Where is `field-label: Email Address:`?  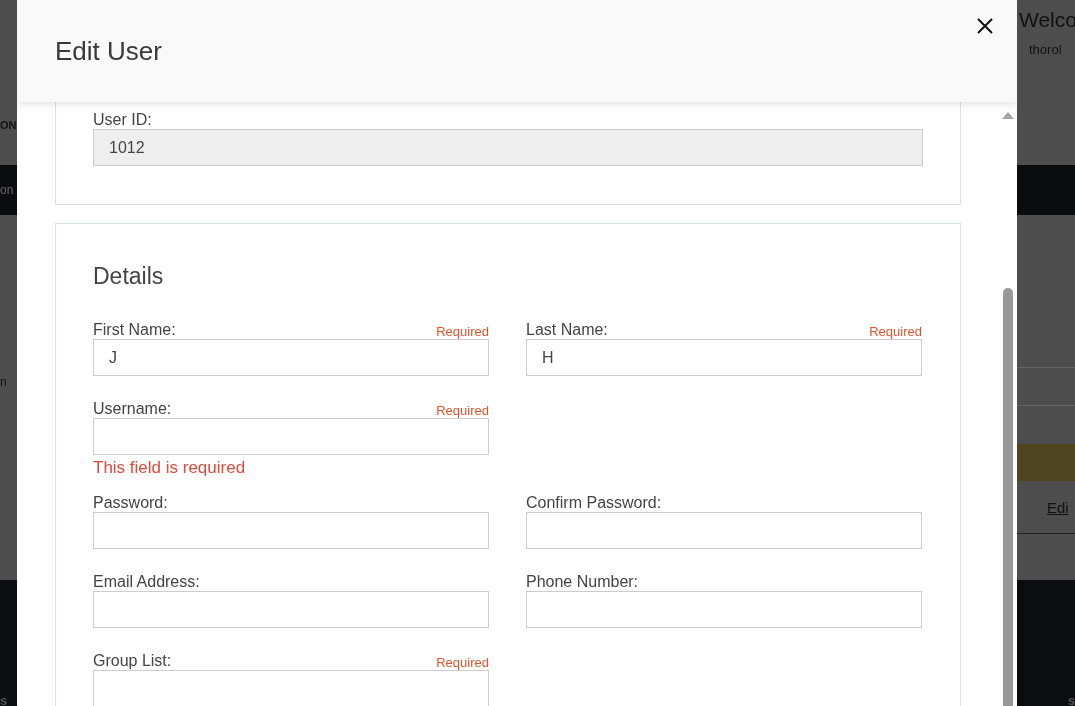
field-label: Email Address: is located at coordinates (146, 582).